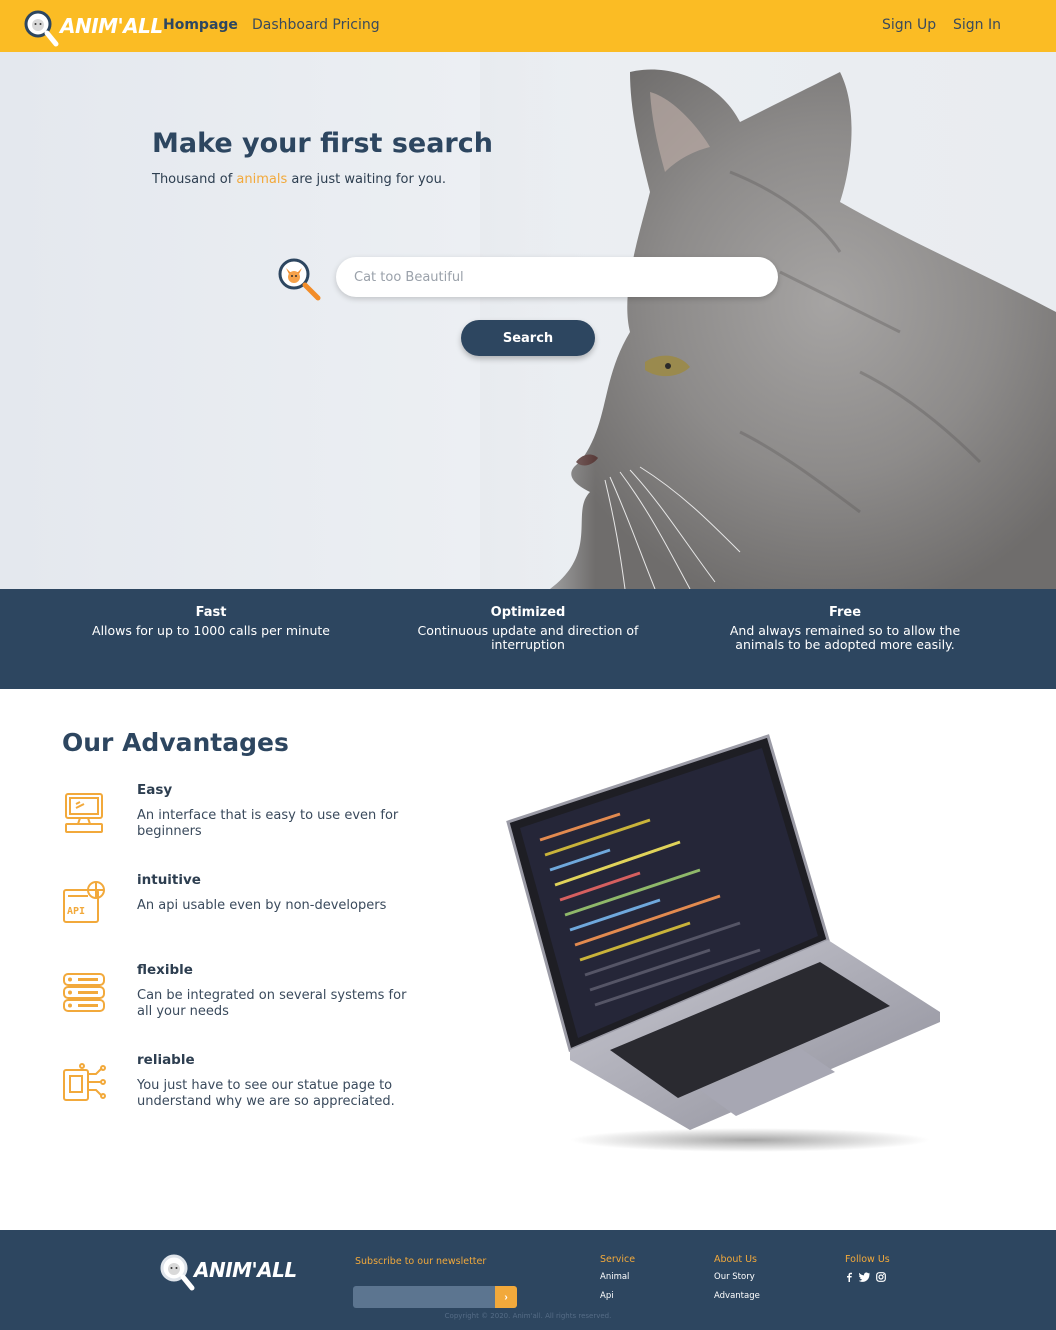 Image resolution: width=1056 pixels, height=1330 pixels. What do you see at coordinates (506, 1297) in the screenshot?
I see `newsletter-submit-button: ›` at bounding box center [506, 1297].